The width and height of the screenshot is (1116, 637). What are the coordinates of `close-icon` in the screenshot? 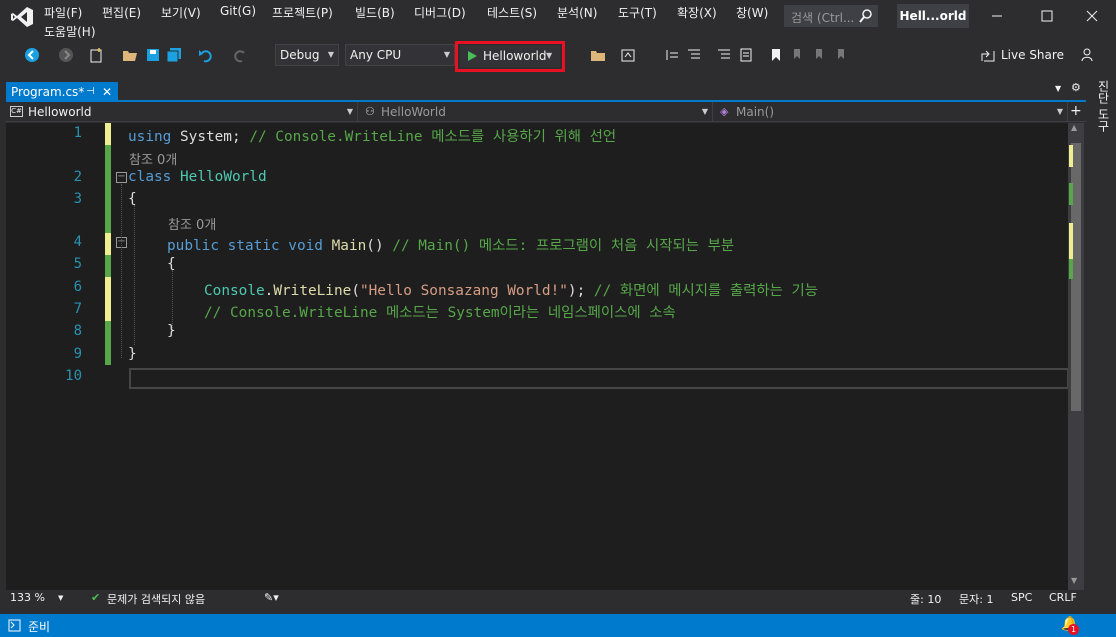 It's located at (1092, 16).